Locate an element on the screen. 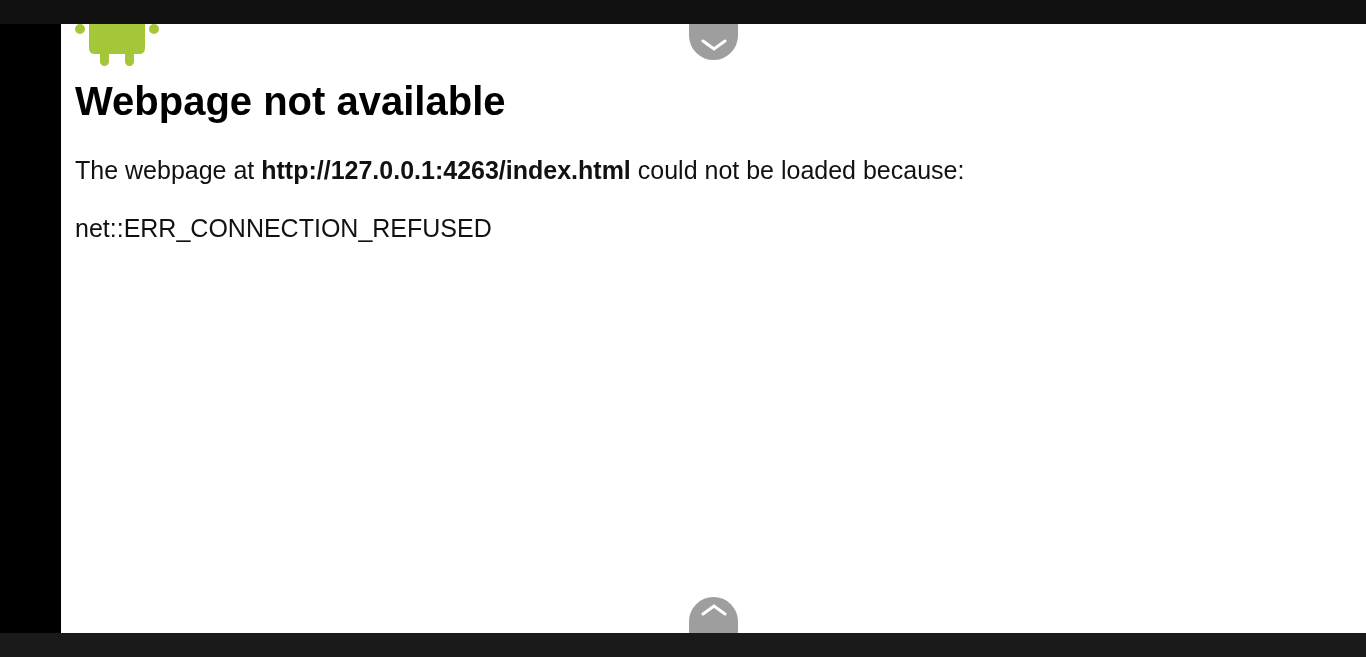  chevron-up-icon is located at coordinates (713, 610).